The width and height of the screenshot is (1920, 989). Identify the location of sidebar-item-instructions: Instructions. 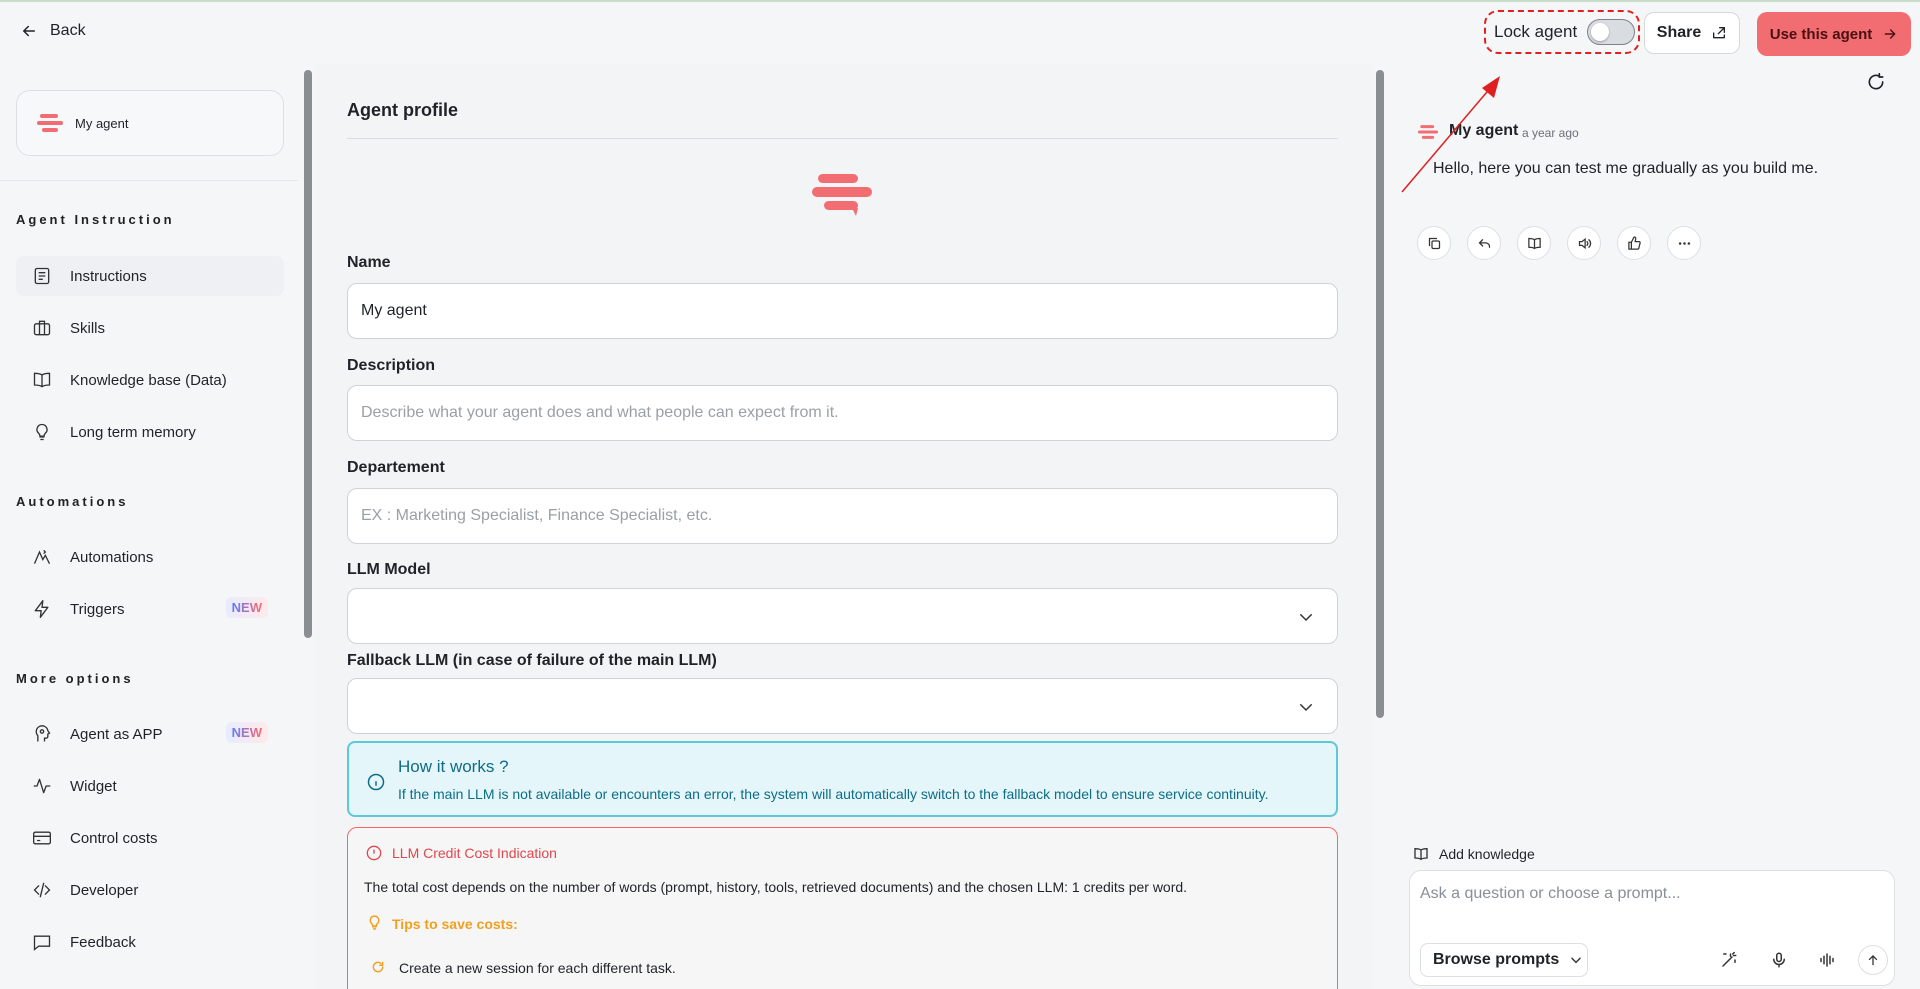
(150, 276).